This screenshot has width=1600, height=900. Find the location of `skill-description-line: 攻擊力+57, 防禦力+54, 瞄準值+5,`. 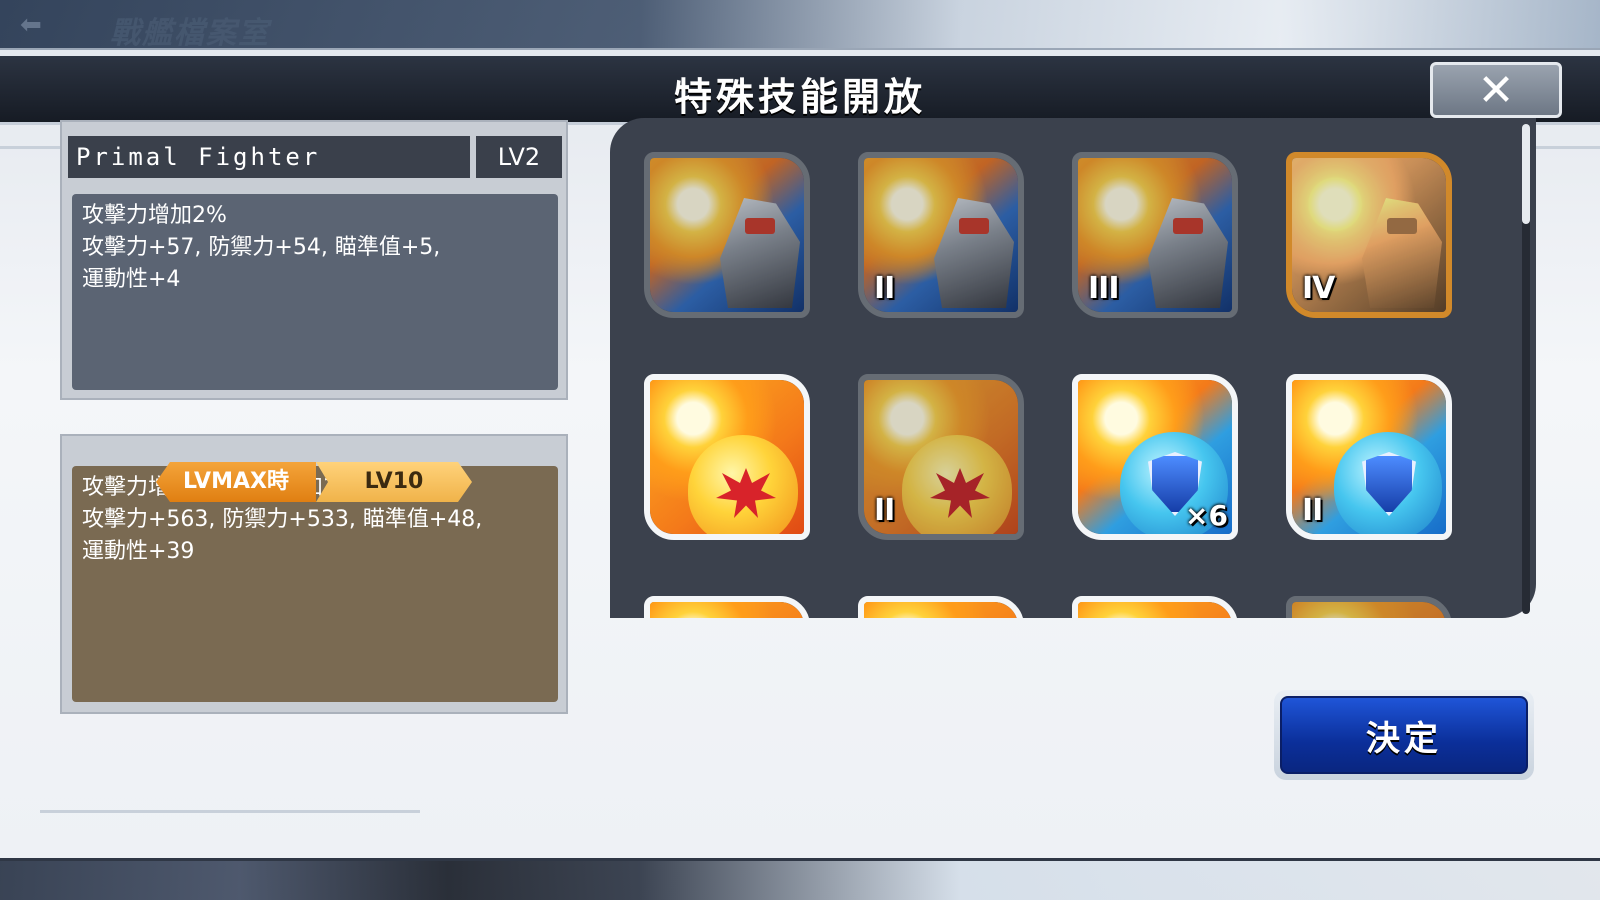

skill-description-line: 攻擊力+57, 防禦力+54, 瞄準值+5, is located at coordinates (261, 247).